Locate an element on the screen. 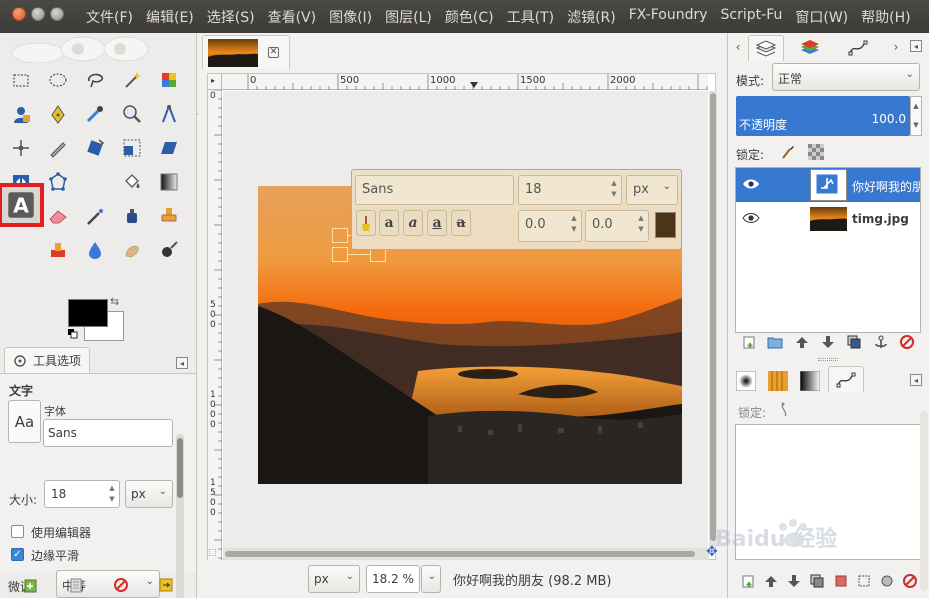 The height and width of the screenshot is (598, 929). swap-colors-icon: ⇆ is located at coordinates (114, 301).